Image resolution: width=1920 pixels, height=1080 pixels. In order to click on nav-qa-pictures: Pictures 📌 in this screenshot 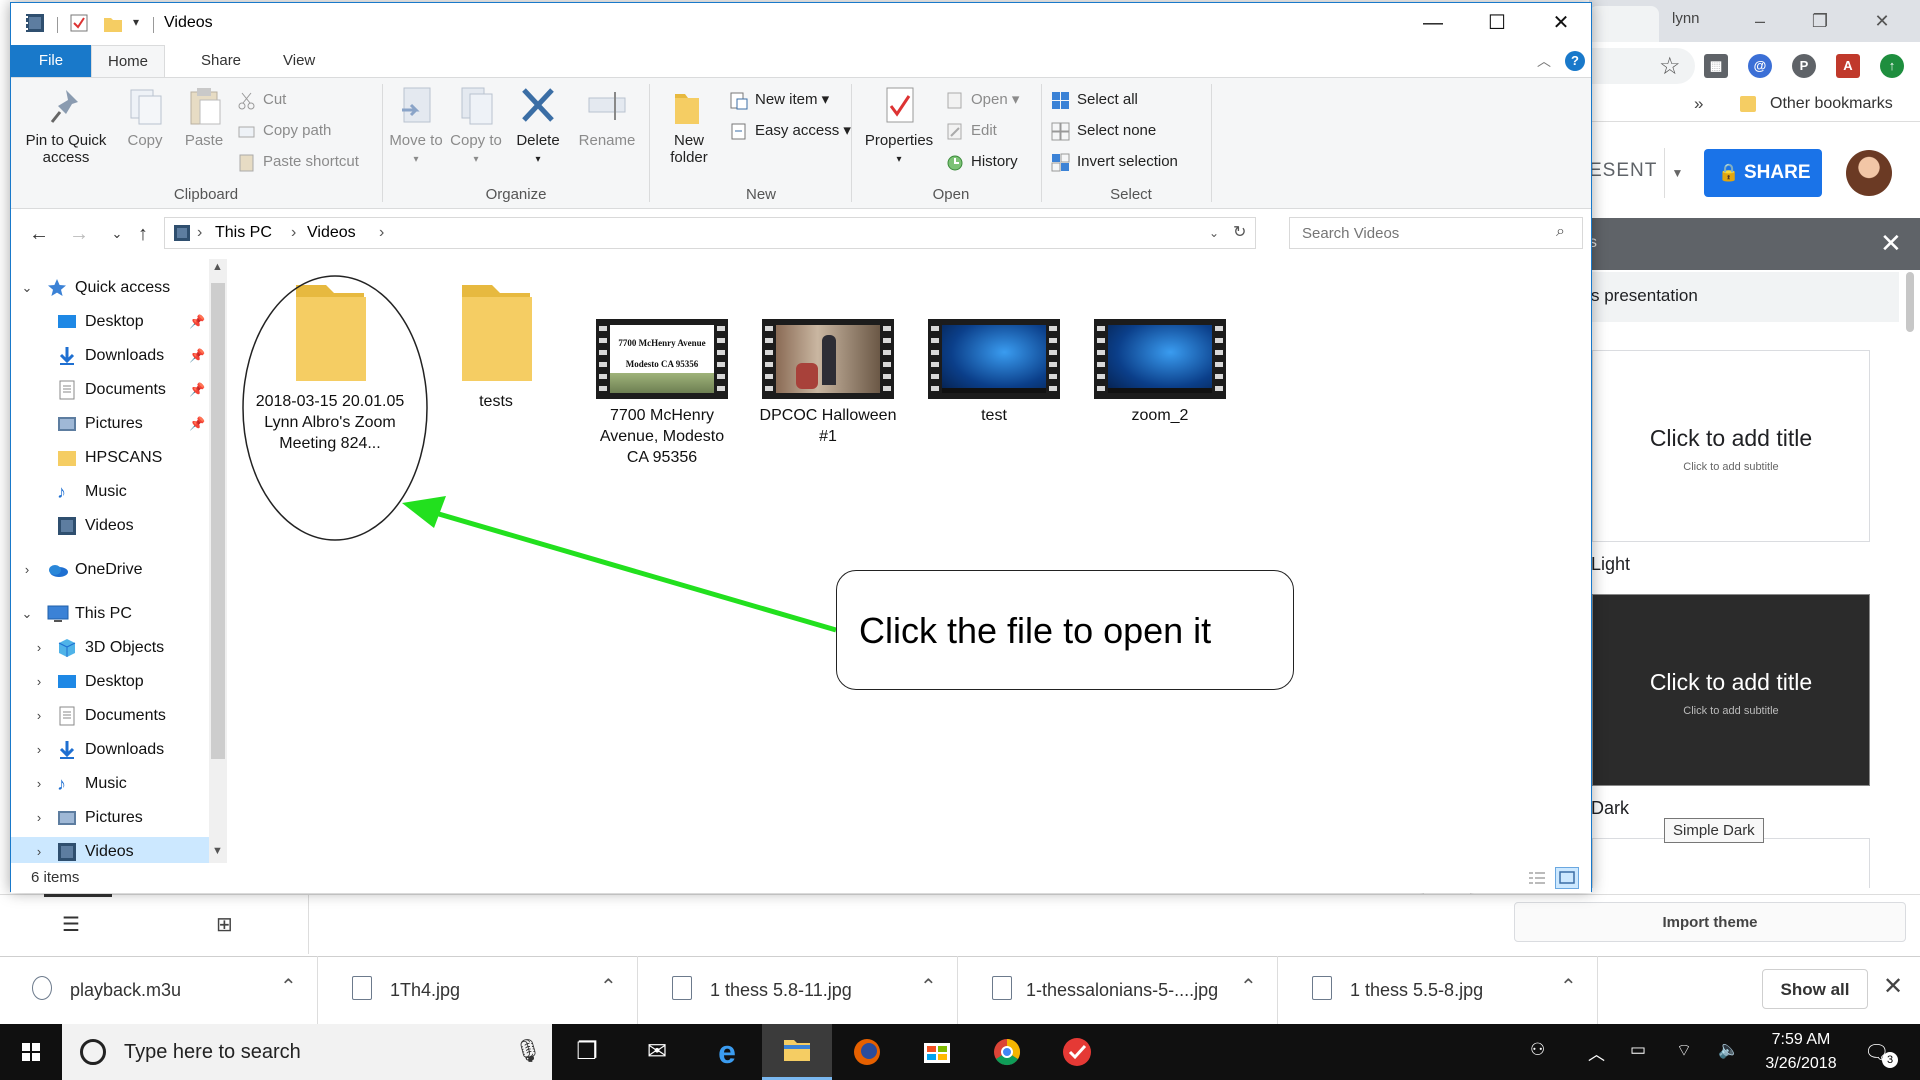, I will do `click(110, 424)`.